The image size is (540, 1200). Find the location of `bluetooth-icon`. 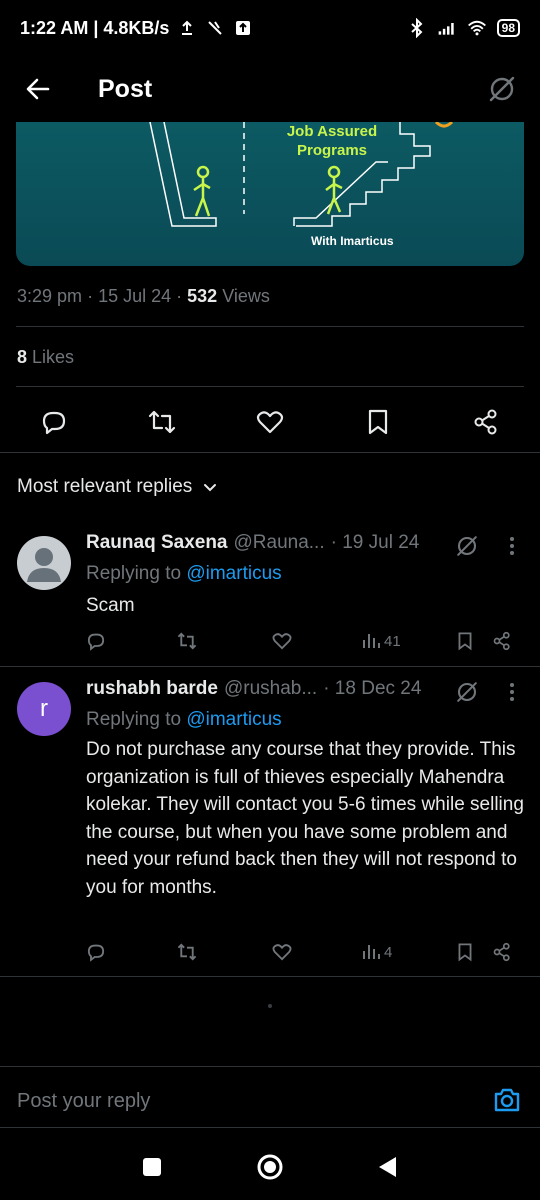

bluetooth-icon is located at coordinates (416, 28).